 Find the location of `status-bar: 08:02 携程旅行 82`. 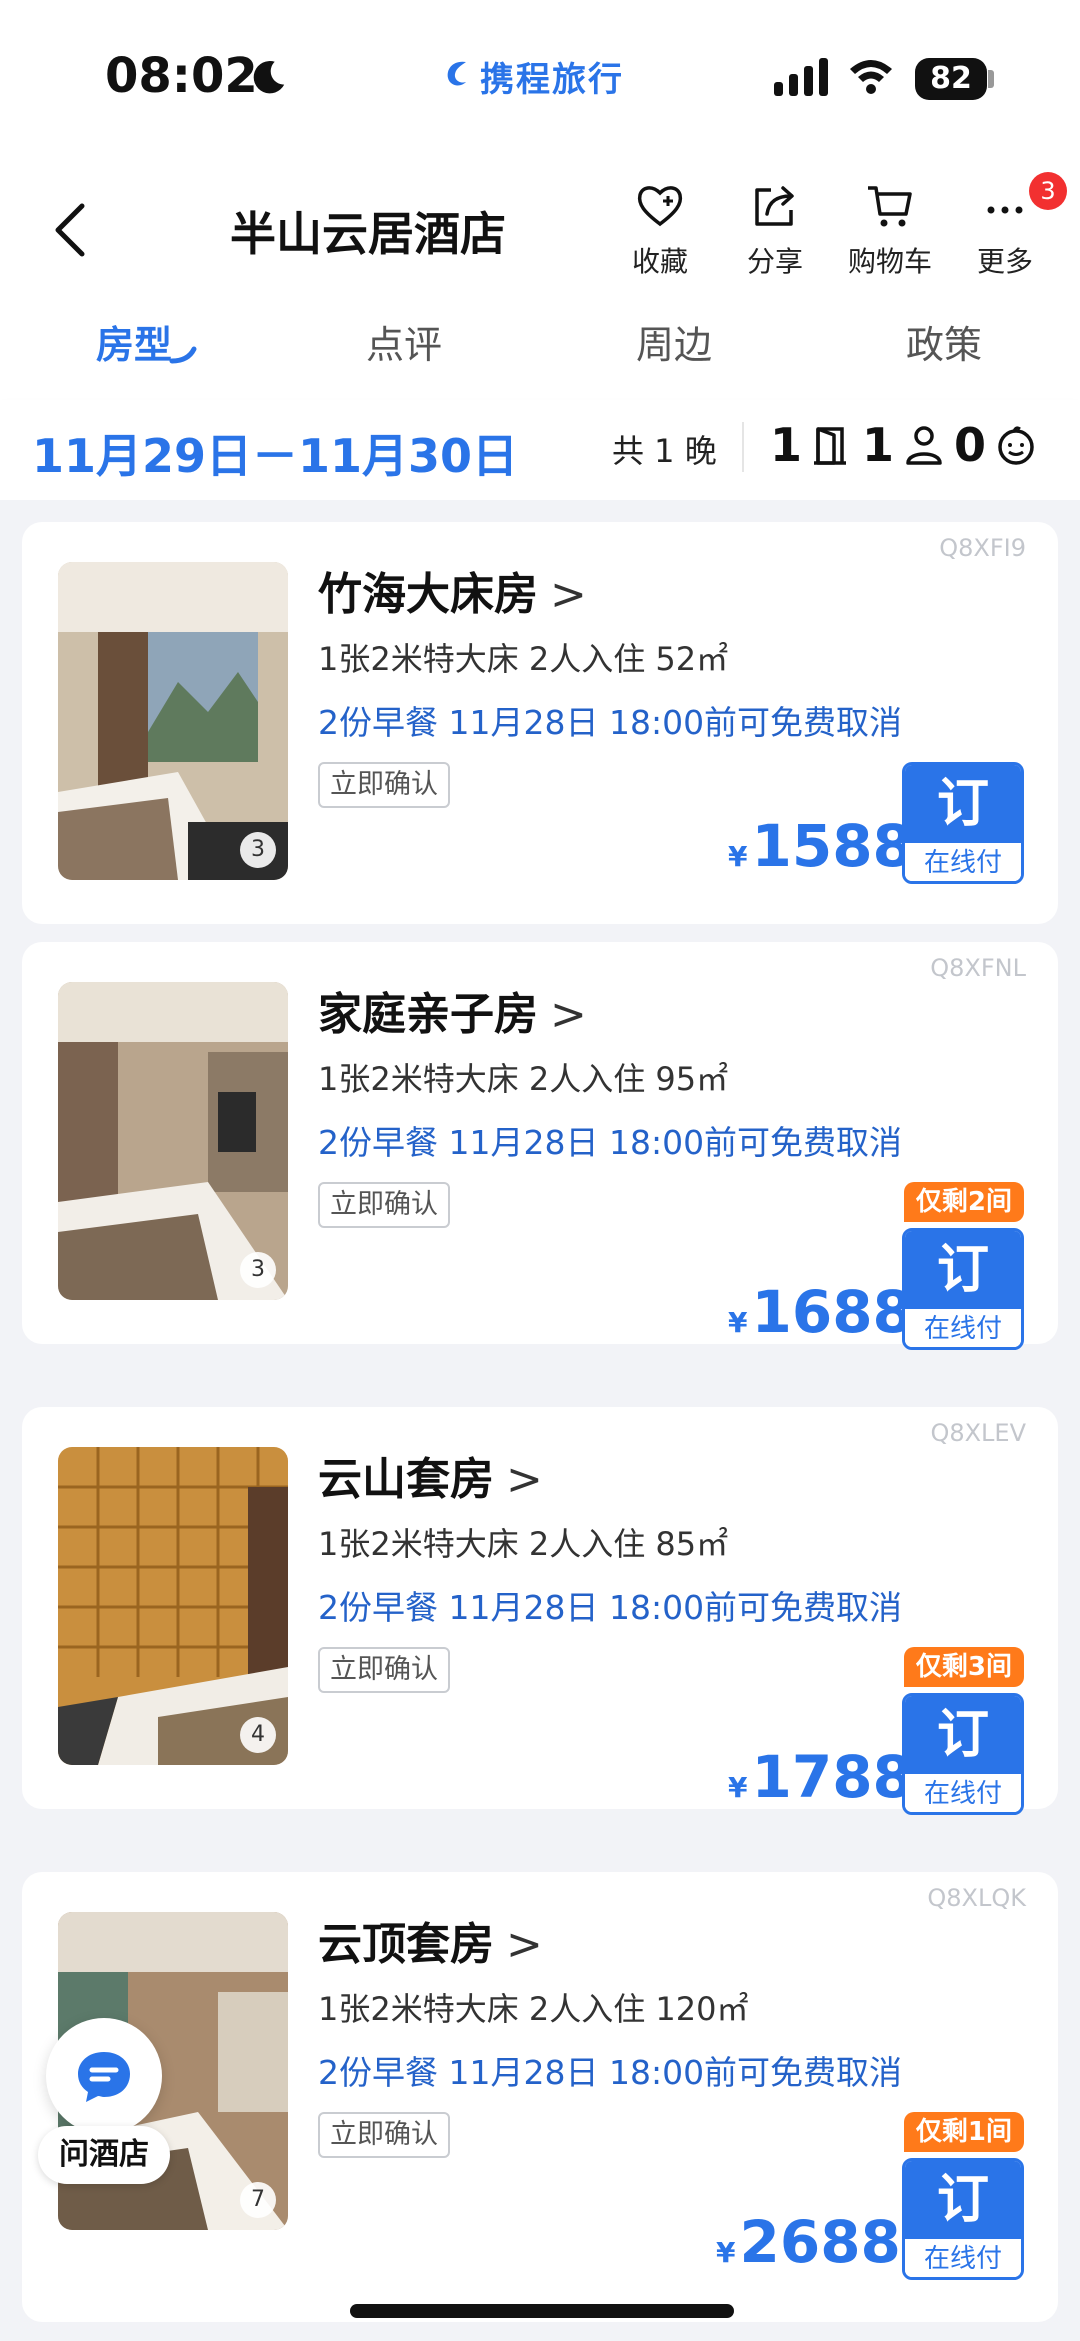

status-bar: 08:02 携程旅行 82 is located at coordinates (540, 75).